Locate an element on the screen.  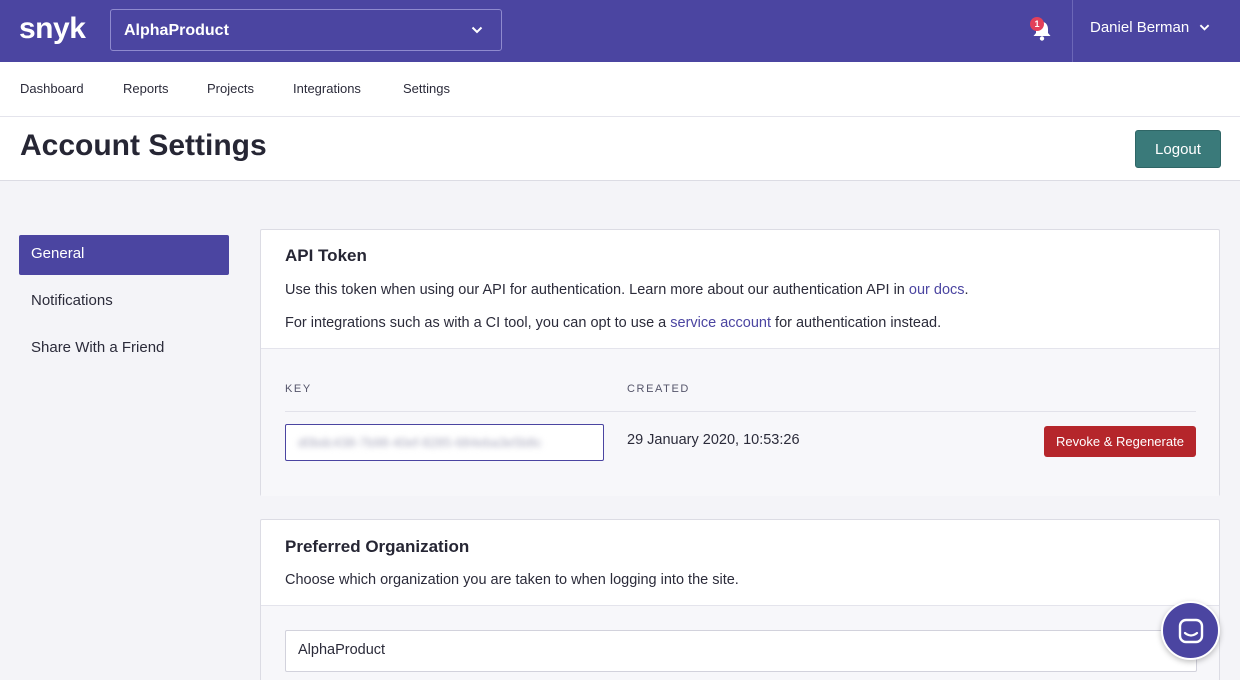
chat-button is located at coordinates (1190, 630).